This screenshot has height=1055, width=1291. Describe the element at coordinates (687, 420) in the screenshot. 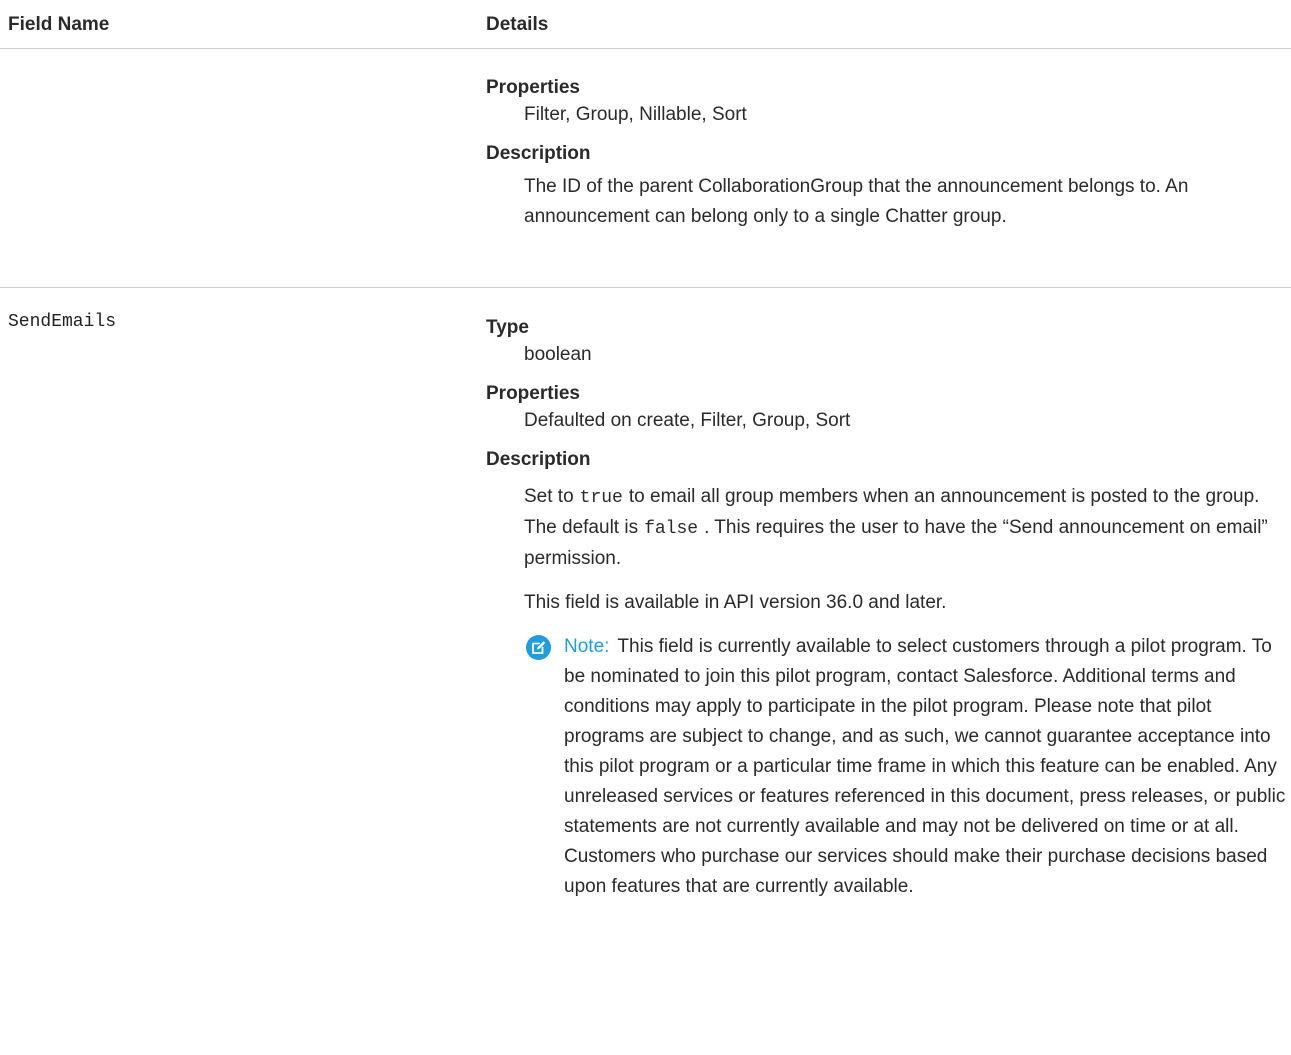

I see `properties-value: Defaulted on create, Filter, Group, Sort` at that location.